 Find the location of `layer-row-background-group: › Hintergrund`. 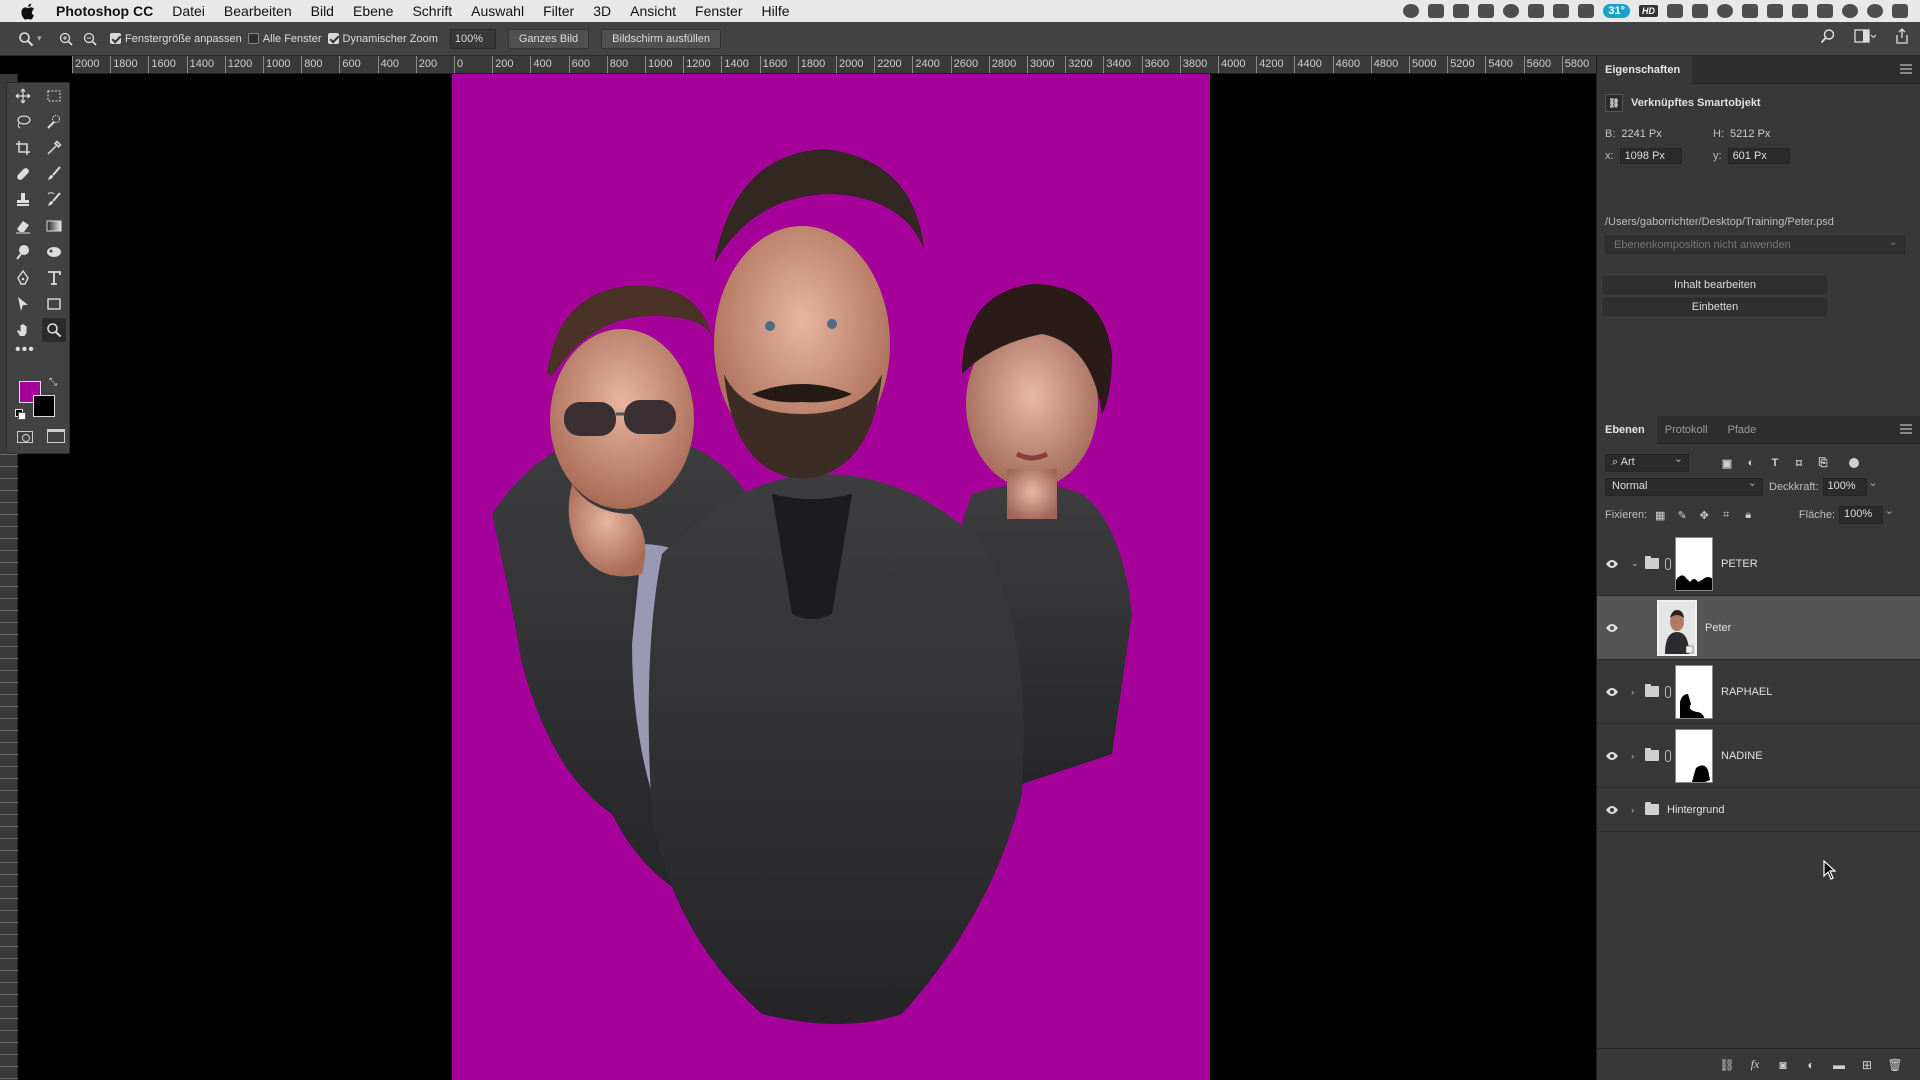

layer-row-background-group: › Hintergrund is located at coordinates (1758, 810).